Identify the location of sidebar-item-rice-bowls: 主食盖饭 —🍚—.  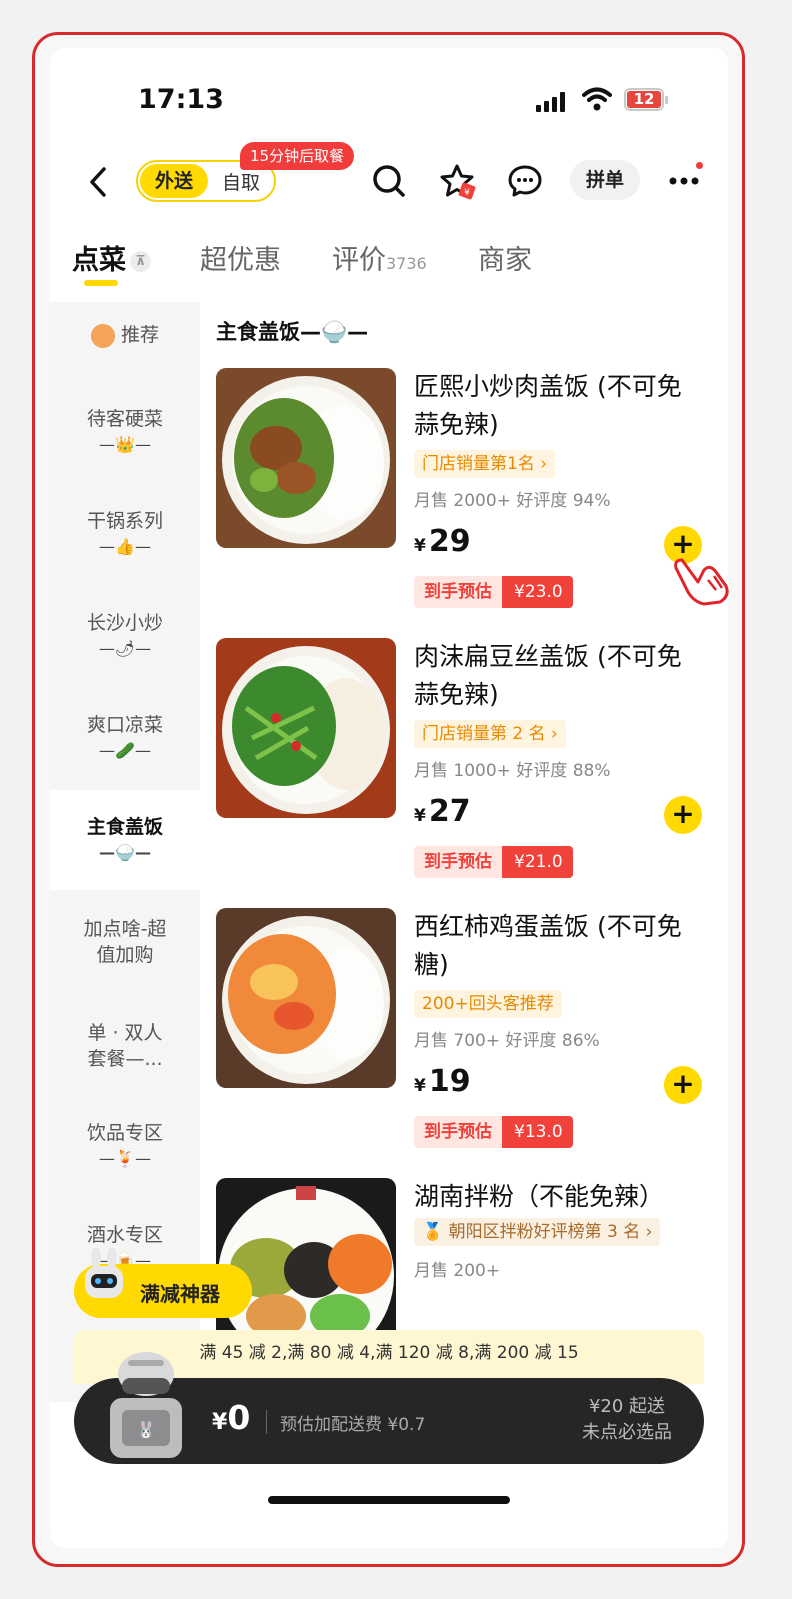
(125, 840).